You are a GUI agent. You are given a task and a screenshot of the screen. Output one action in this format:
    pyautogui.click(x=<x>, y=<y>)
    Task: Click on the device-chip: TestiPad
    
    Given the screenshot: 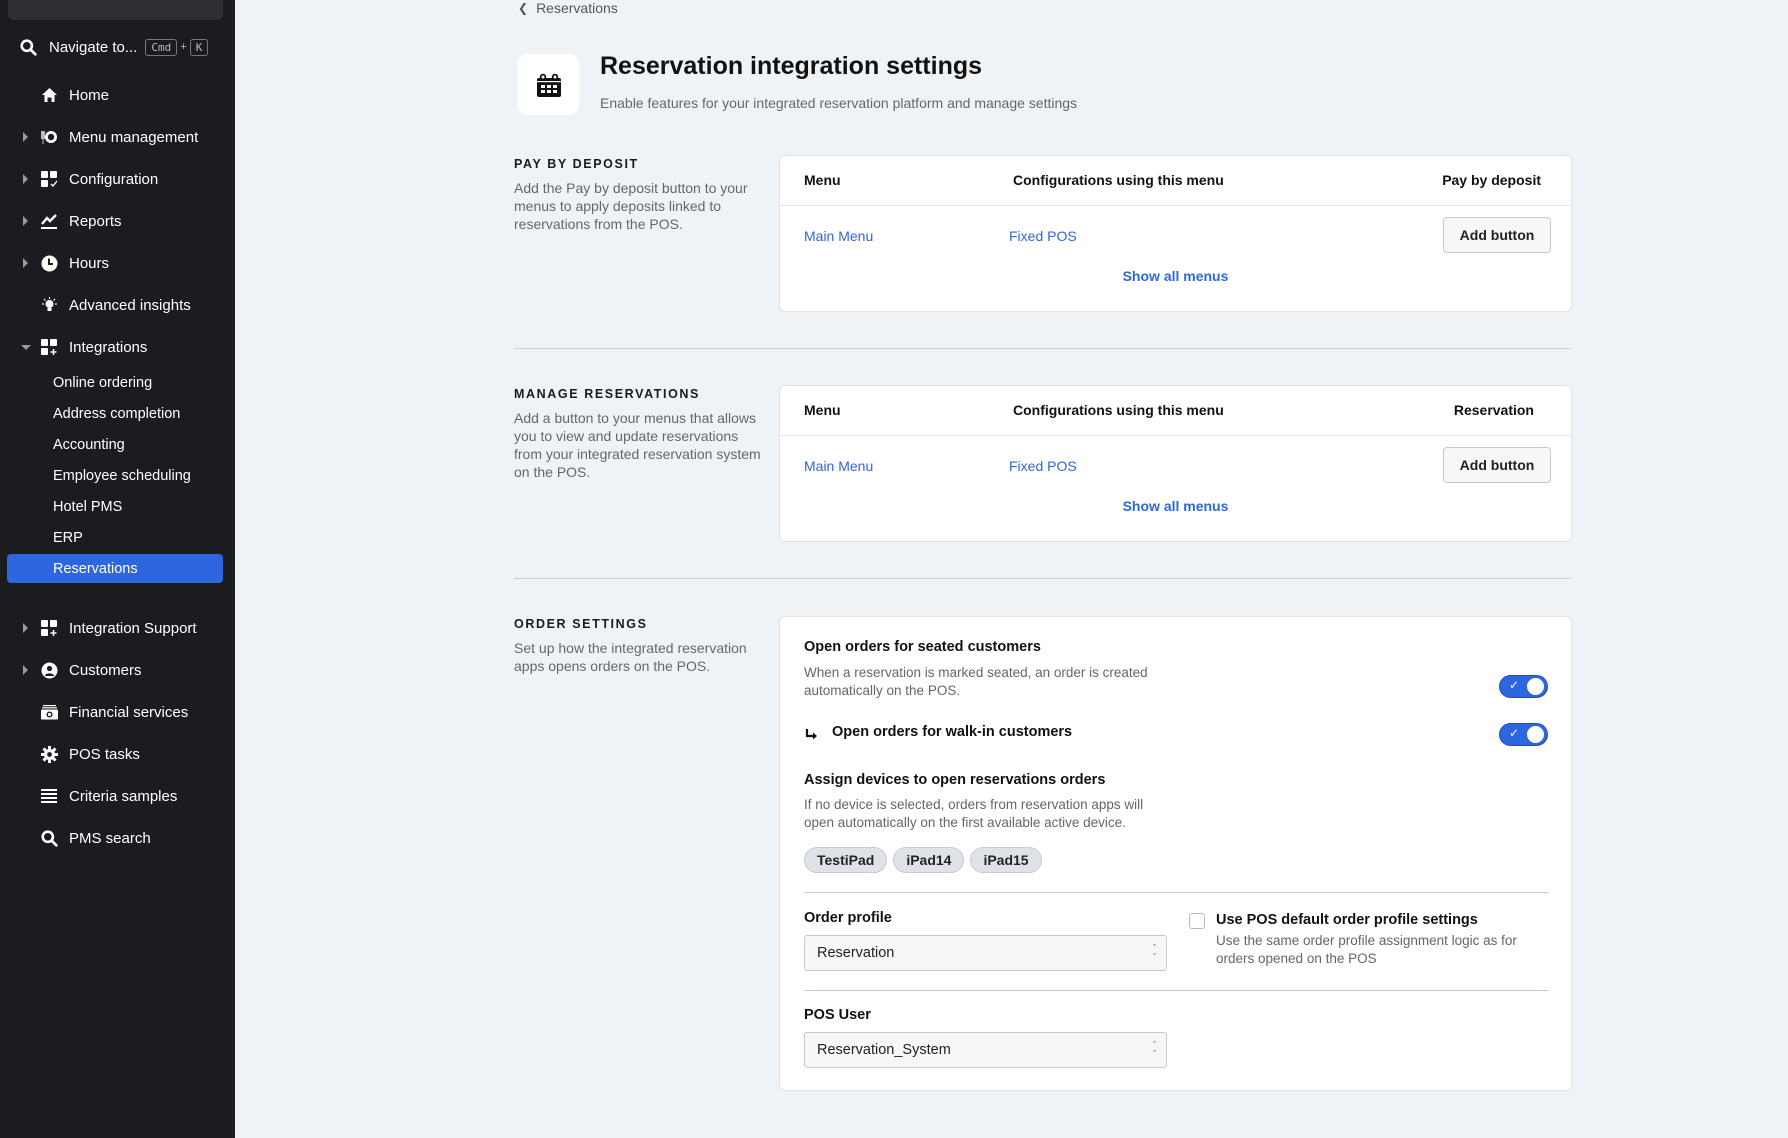 What is the action you would take?
    pyautogui.click(x=846, y=860)
    